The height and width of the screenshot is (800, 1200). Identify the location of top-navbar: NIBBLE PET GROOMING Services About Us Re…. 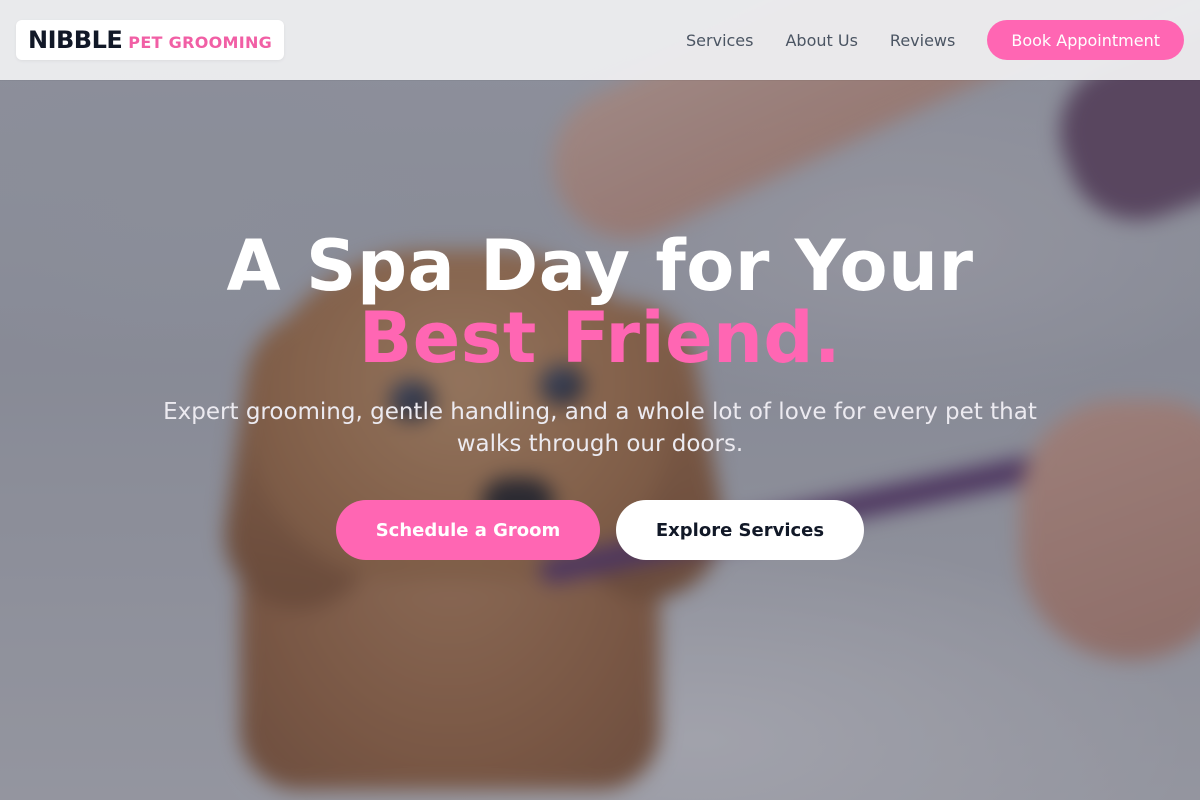
(600, 40).